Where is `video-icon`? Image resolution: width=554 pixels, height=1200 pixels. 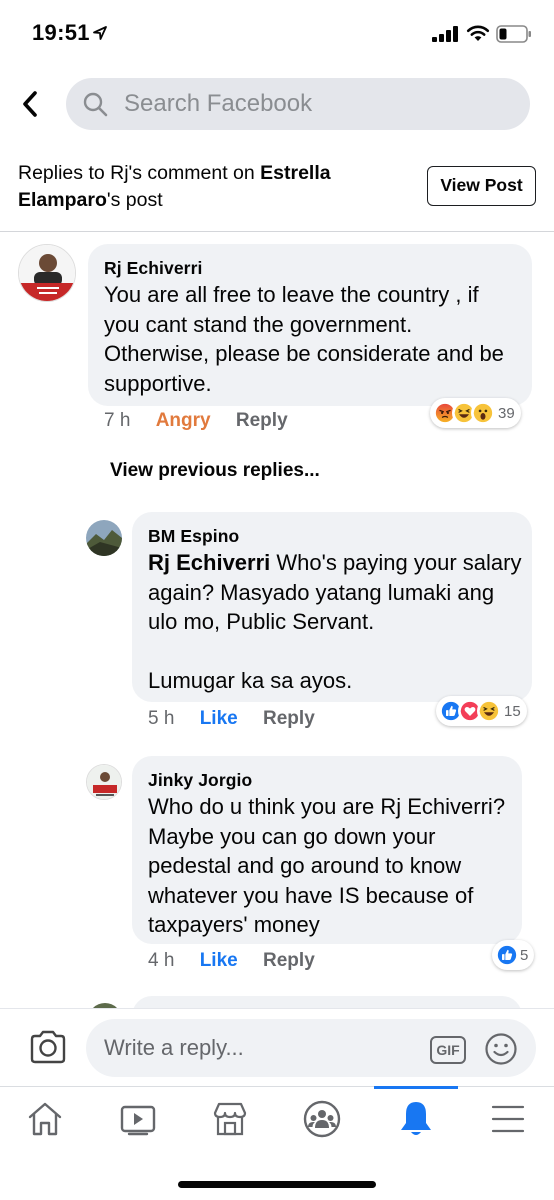
video-icon is located at coordinates (138, 1120).